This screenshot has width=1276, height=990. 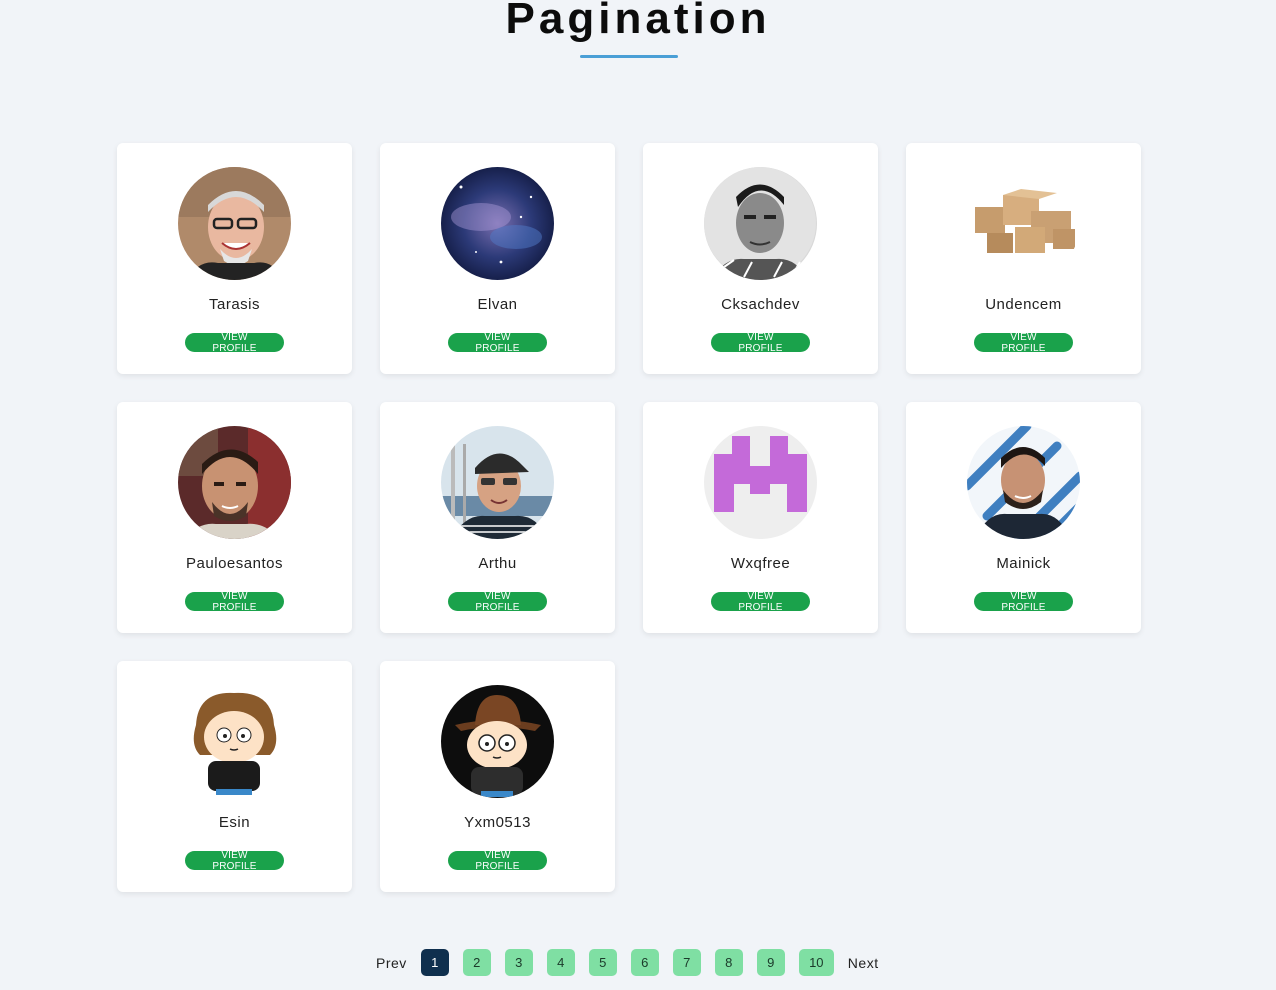 What do you see at coordinates (644, 962) in the screenshot?
I see `page-button-6: 6` at bounding box center [644, 962].